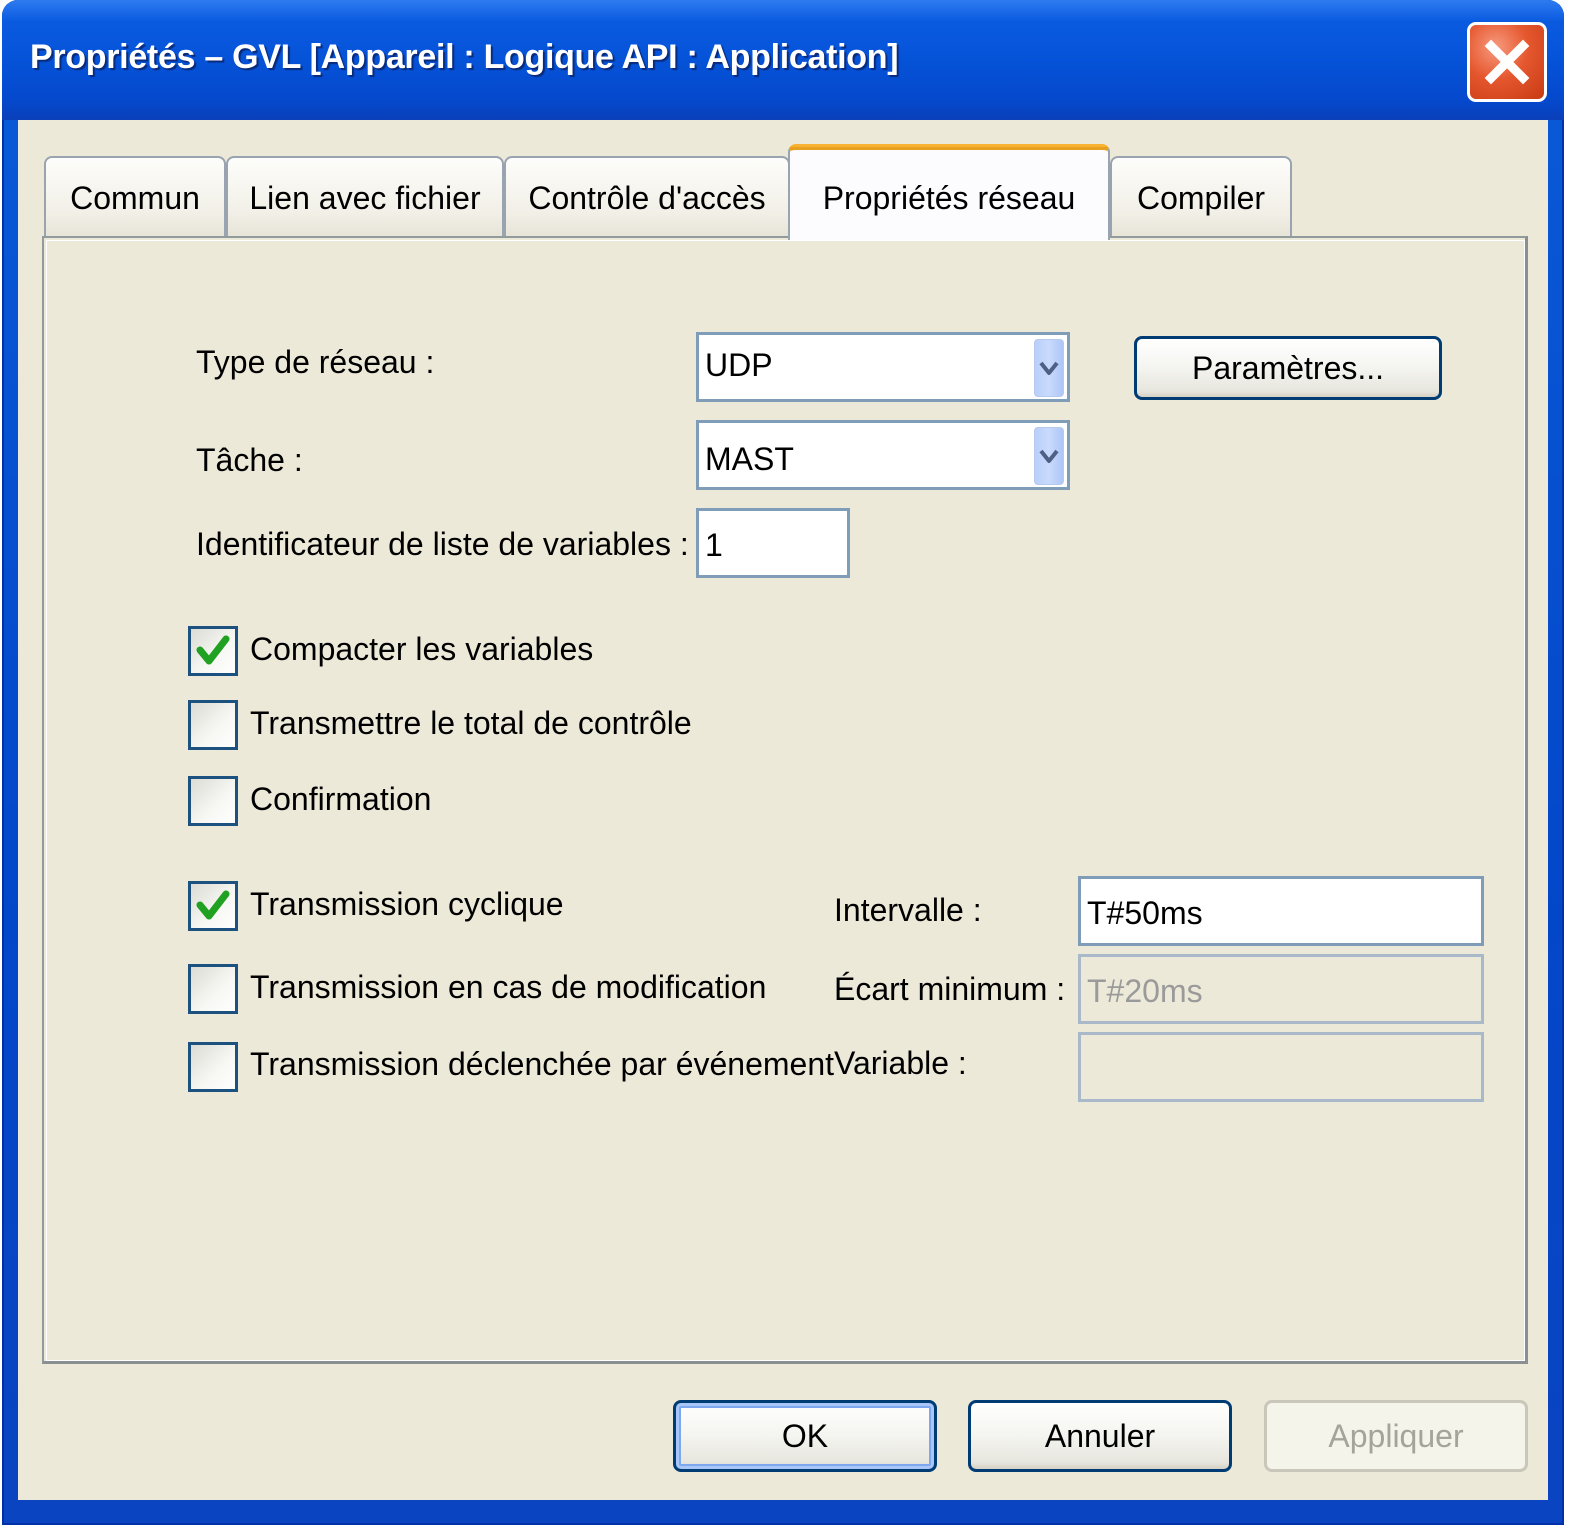 The width and height of the screenshot is (1581, 1529). What do you see at coordinates (1281, 989) in the screenshot?
I see `min-gap-input: T#20ms` at bounding box center [1281, 989].